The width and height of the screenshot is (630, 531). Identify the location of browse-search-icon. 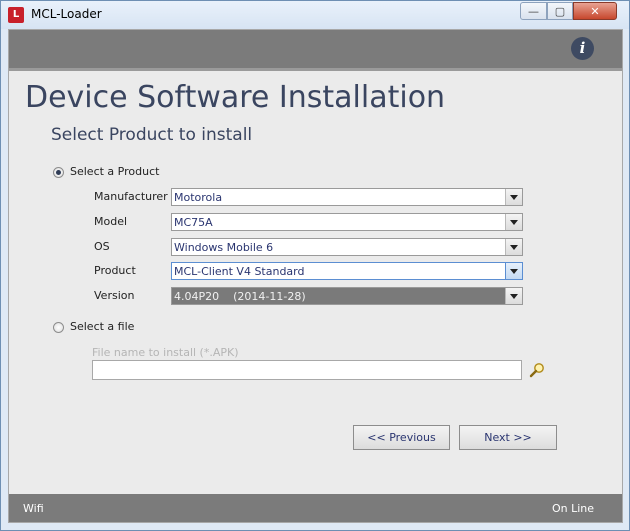
(537, 370).